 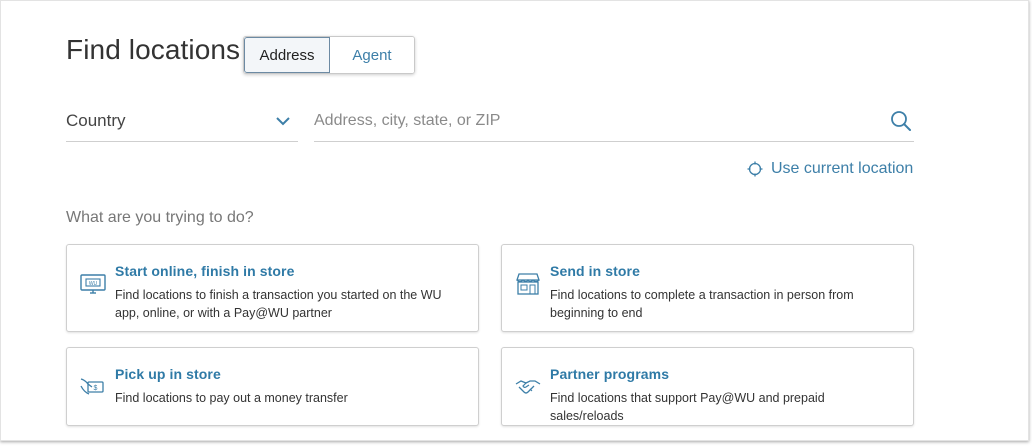 I want to click on address-search-field, so click(x=614, y=121).